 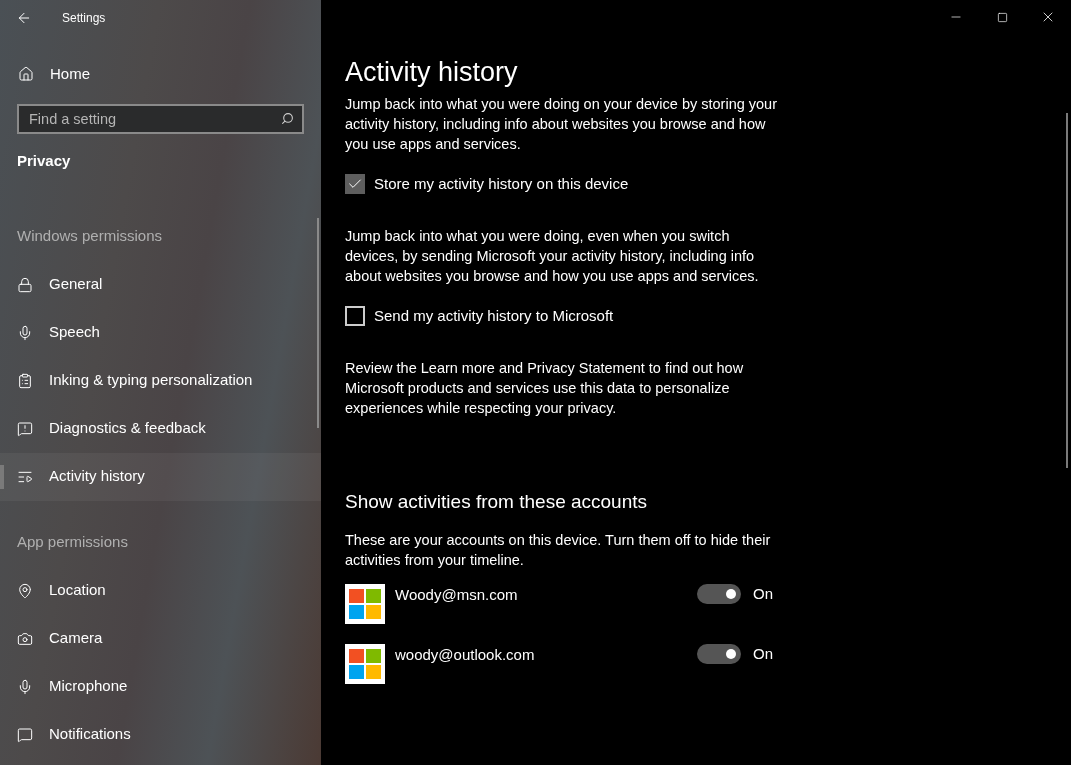 What do you see at coordinates (465, 655) in the screenshot?
I see `account-email: woody@outlook.com` at bounding box center [465, 655].